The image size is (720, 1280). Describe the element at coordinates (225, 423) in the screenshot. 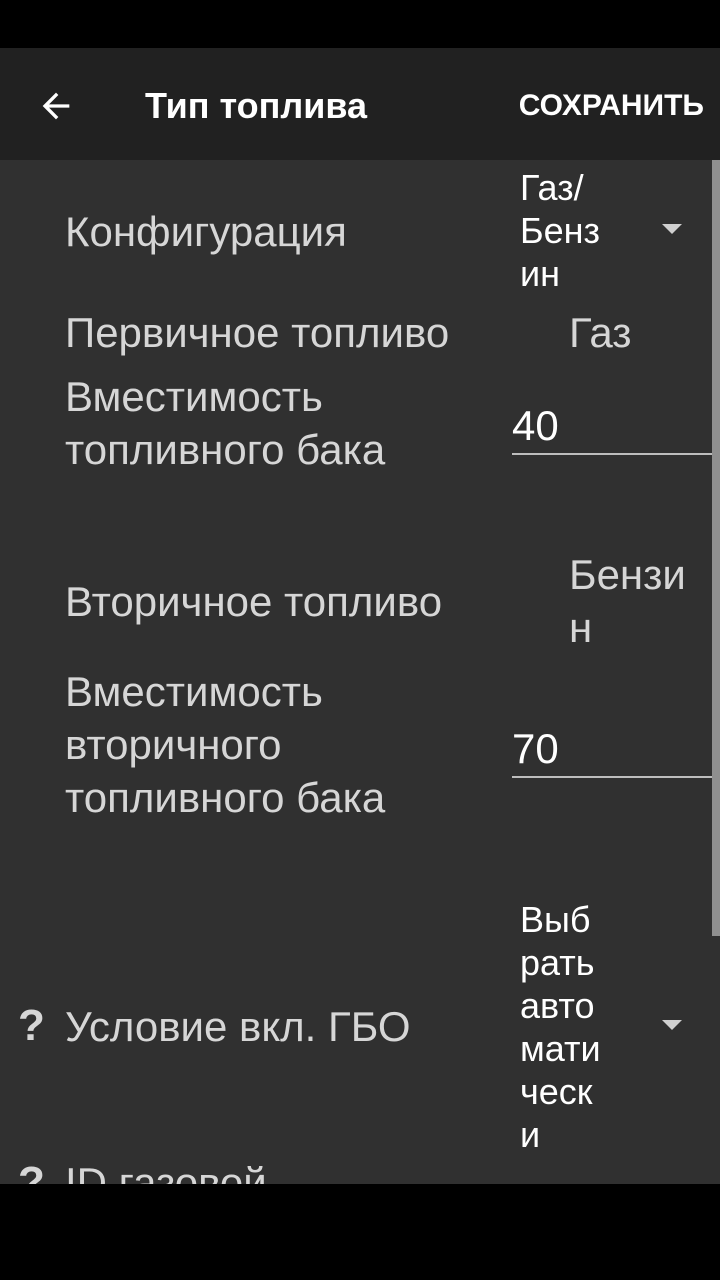

I see `primary-tank-label: Вместимость топливного бака` at that location.